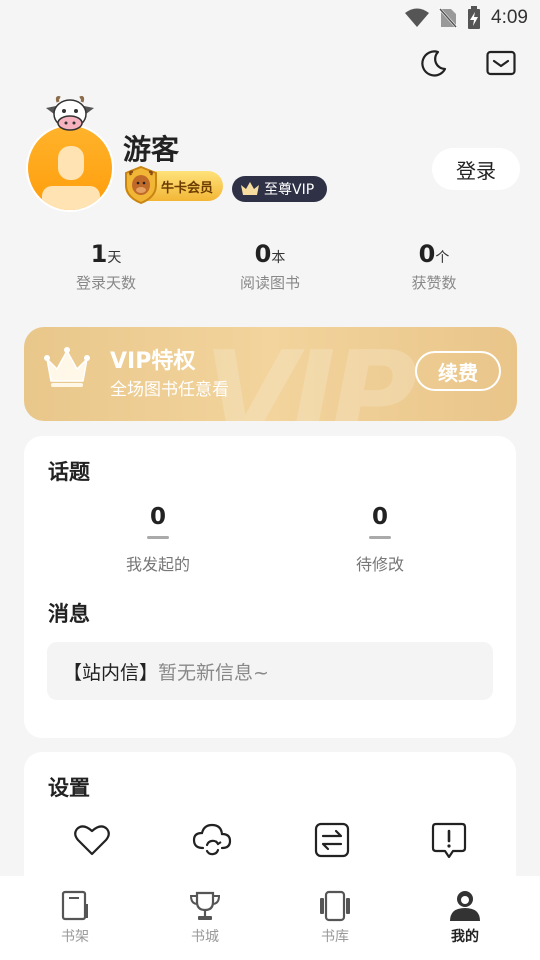 The width and height of the screenshot is (540, 960). Describe the element at coordinates (169, 390) in the screenshot. I see `vip-subtitle: 全场图书任意看` at that location.